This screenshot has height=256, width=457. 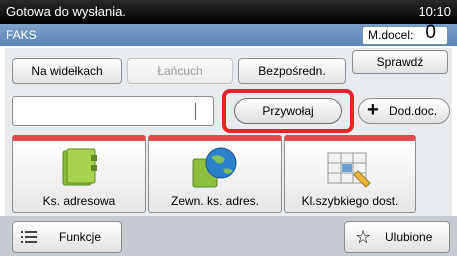 What do you see at coordinates (29, 237) in the screenshot?
I see `list-icon` at bounding box center [29, 237].